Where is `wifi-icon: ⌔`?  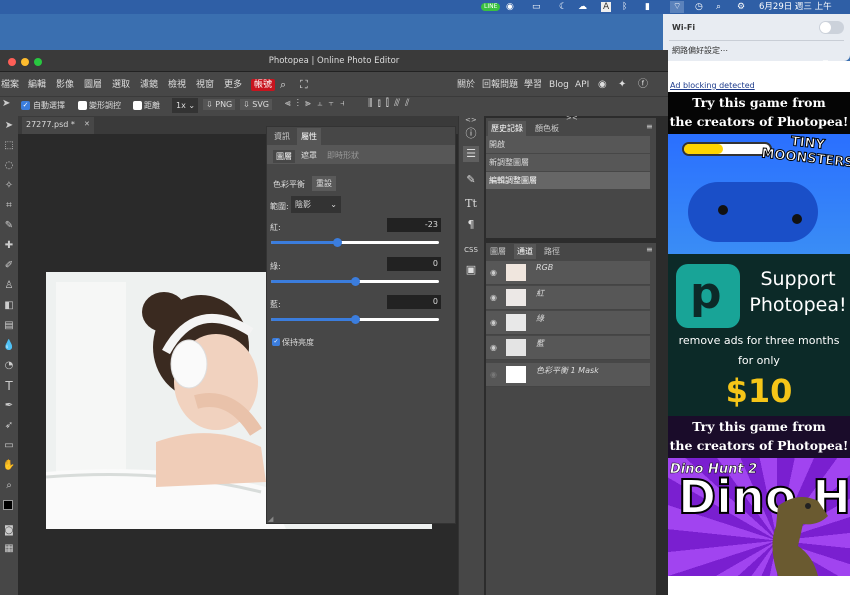
wifi-icon: ⌔ is located at coordinates (677, 7).